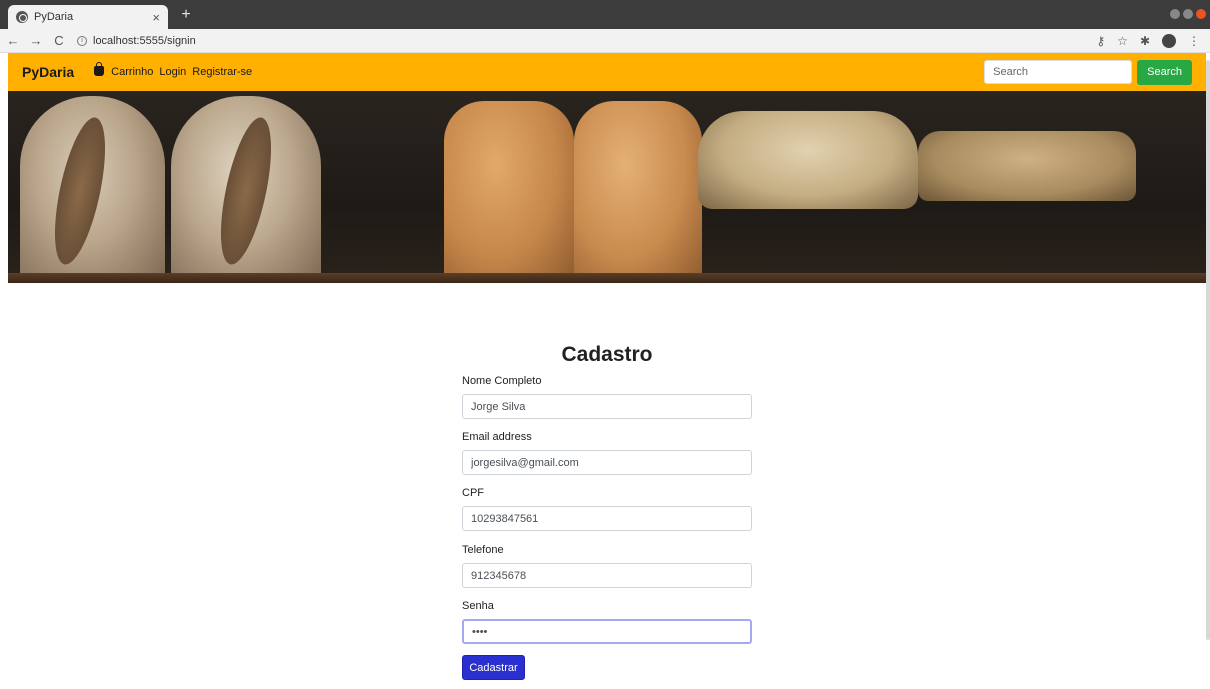 This screenshot has height=689, width=1210. I want to click on search-form: Search, so click(1088, 72).